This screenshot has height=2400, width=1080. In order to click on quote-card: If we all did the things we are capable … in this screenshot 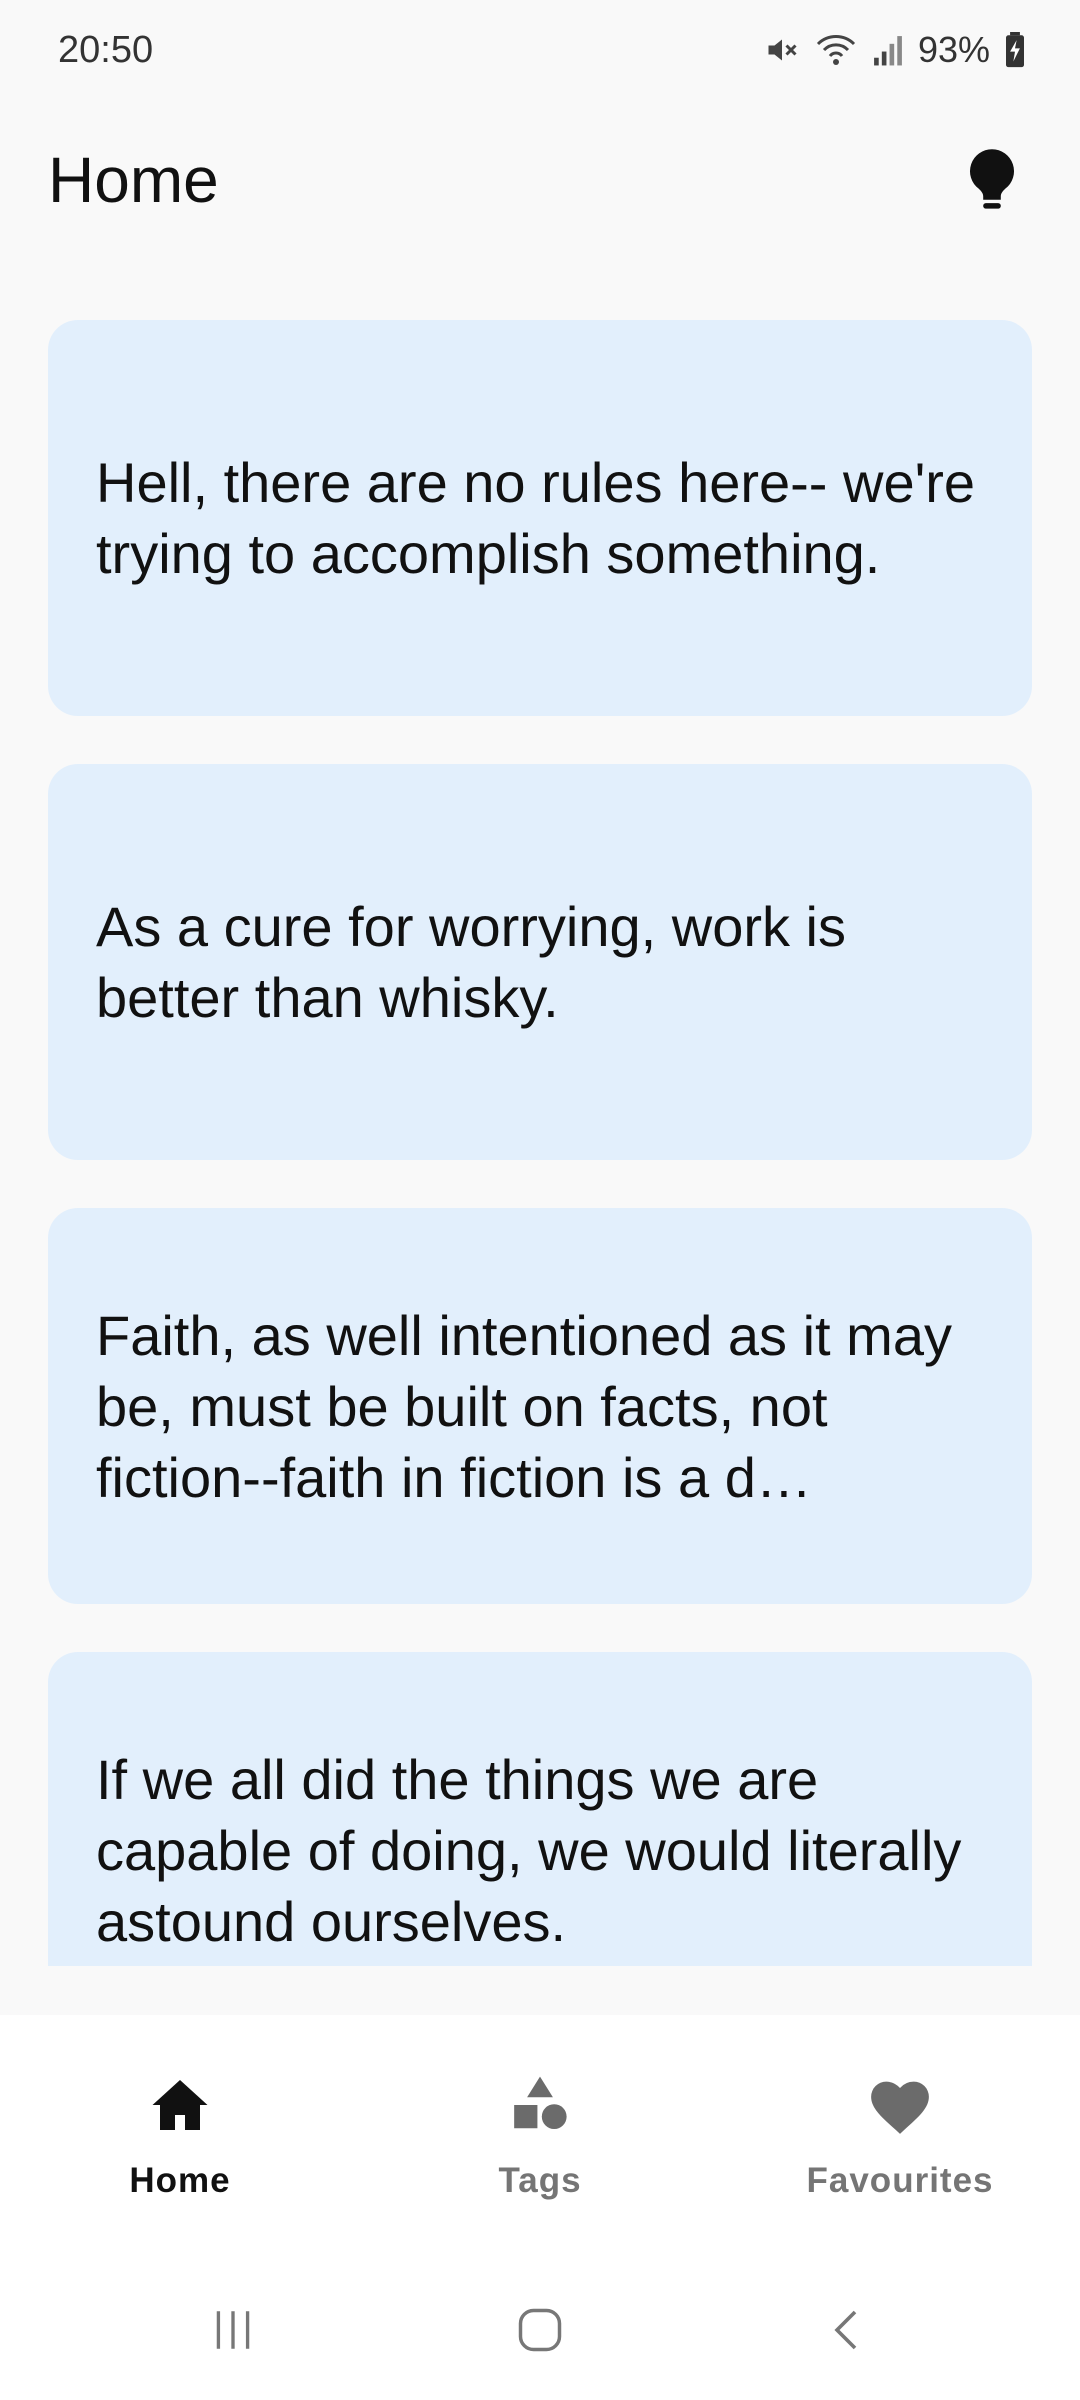, I will do `click(540, 1809)`.